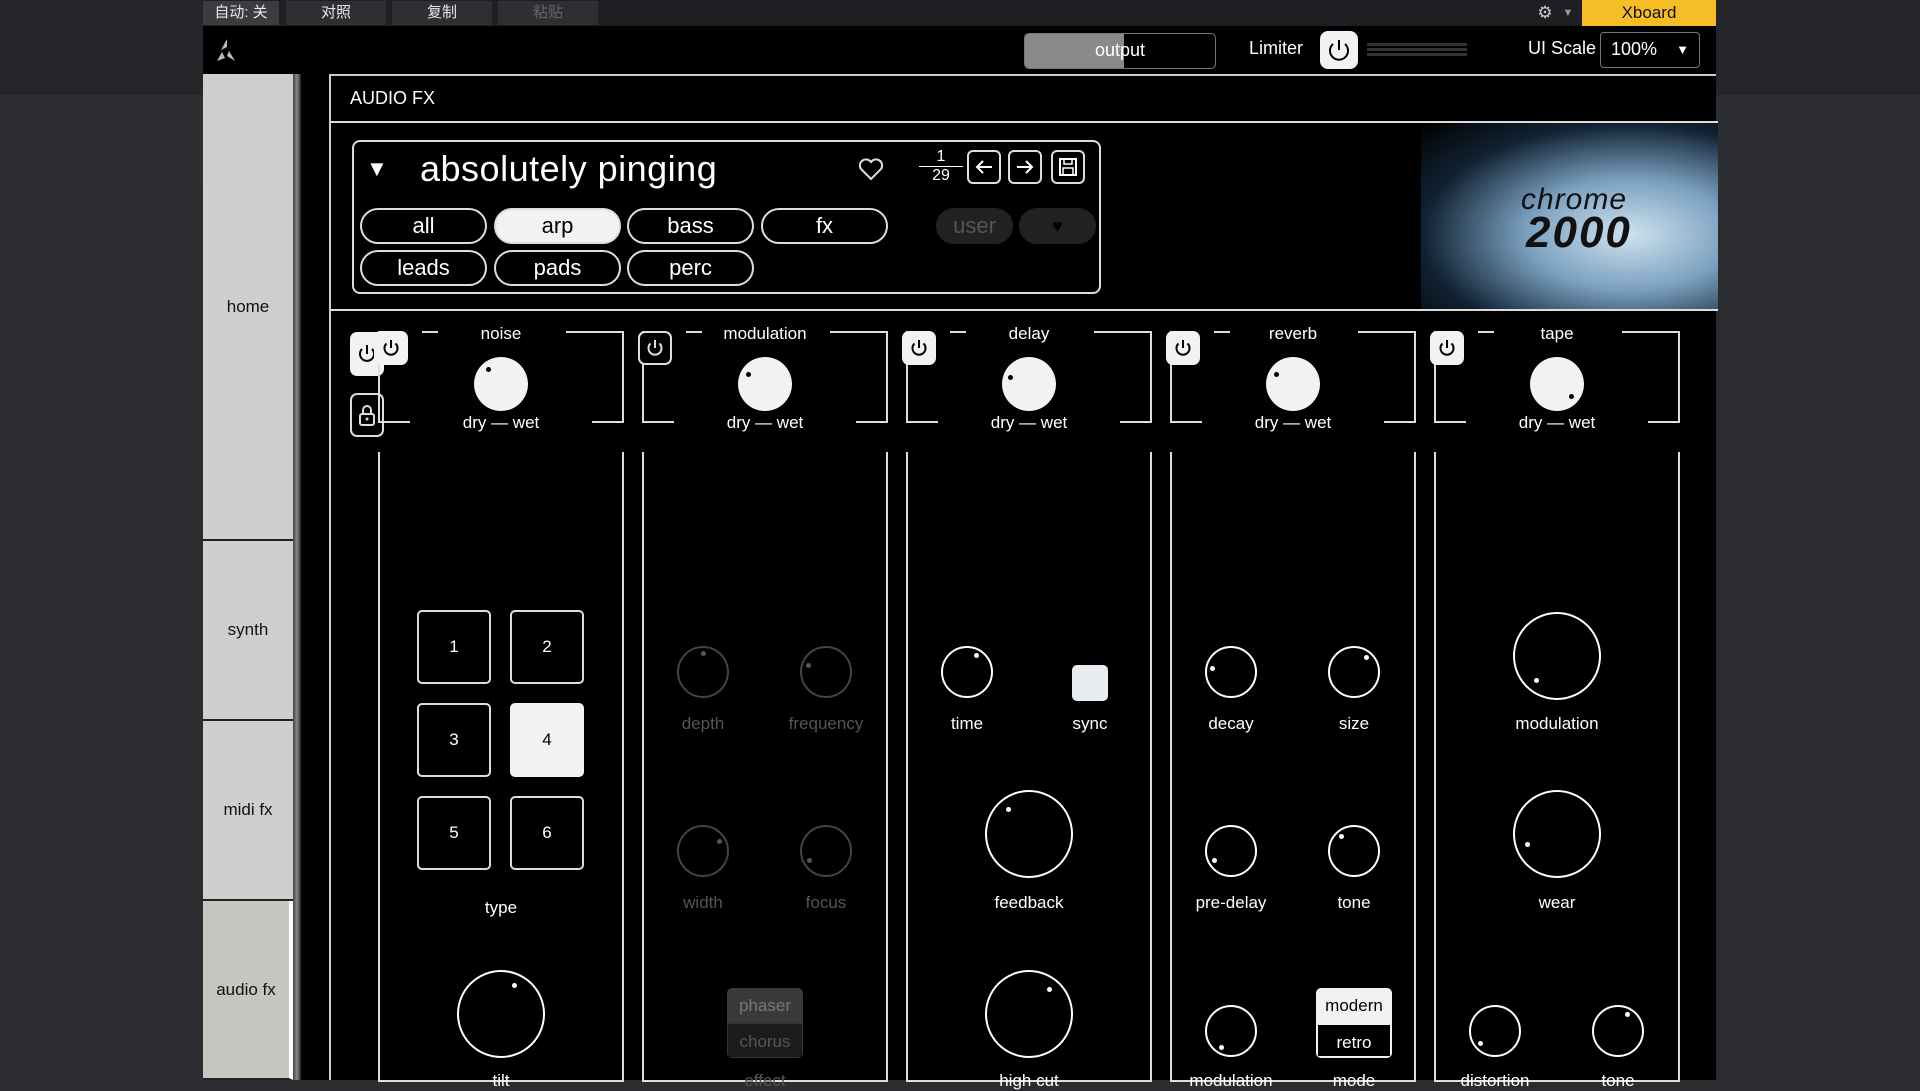  What do you see at coordinates (241, 13) in the screenshot?
I see `auto-button: 自动: 关` at bounding box center [241, 13].